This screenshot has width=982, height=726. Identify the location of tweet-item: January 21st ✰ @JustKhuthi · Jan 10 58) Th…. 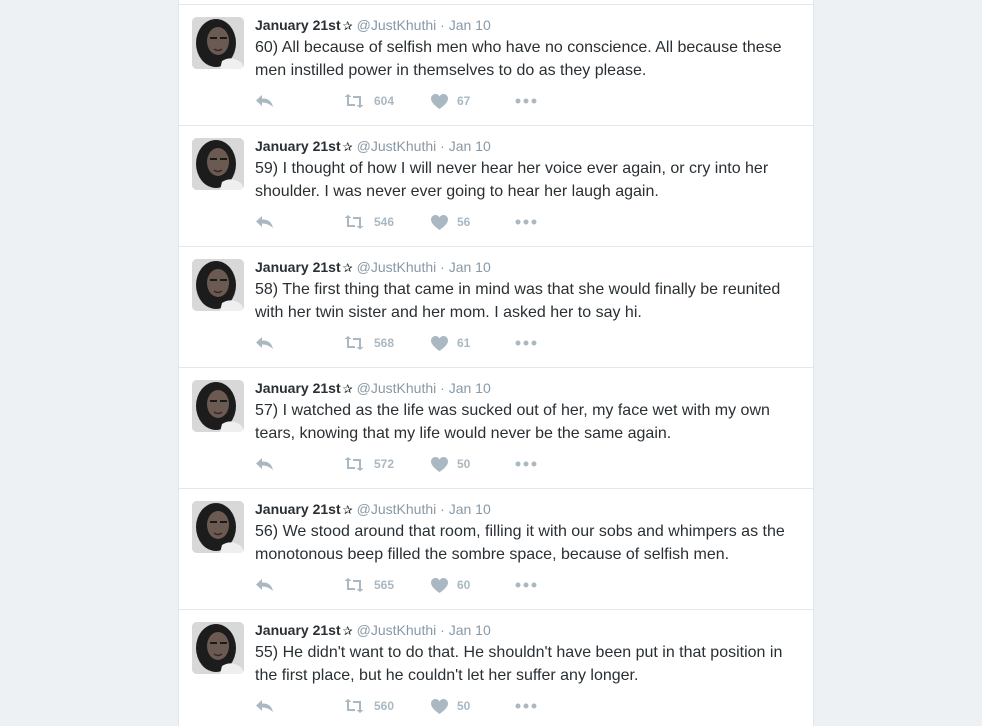
(496, 306).